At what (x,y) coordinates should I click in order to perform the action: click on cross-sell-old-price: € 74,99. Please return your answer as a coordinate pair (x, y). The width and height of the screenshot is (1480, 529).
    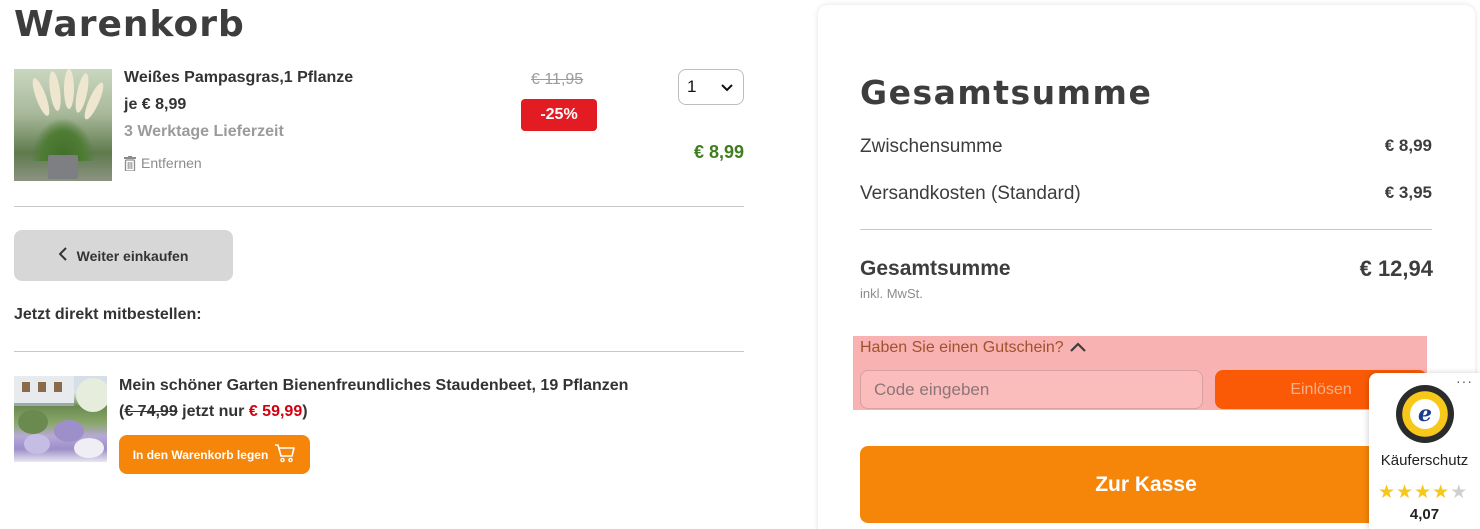
    Looking at the image, I should click on (151, 411).